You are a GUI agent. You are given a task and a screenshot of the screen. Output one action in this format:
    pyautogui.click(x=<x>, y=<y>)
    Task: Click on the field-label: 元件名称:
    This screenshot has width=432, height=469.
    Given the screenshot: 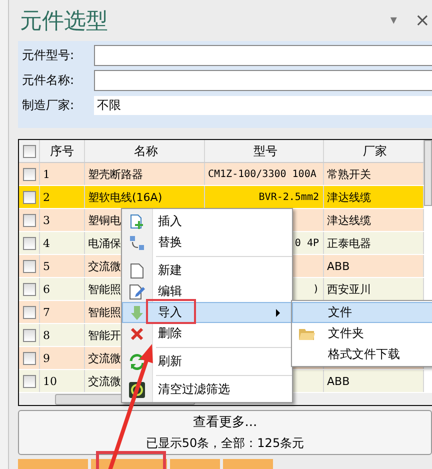 What is the action you would take?
    pyautogui.click(x=49, y=81)
    